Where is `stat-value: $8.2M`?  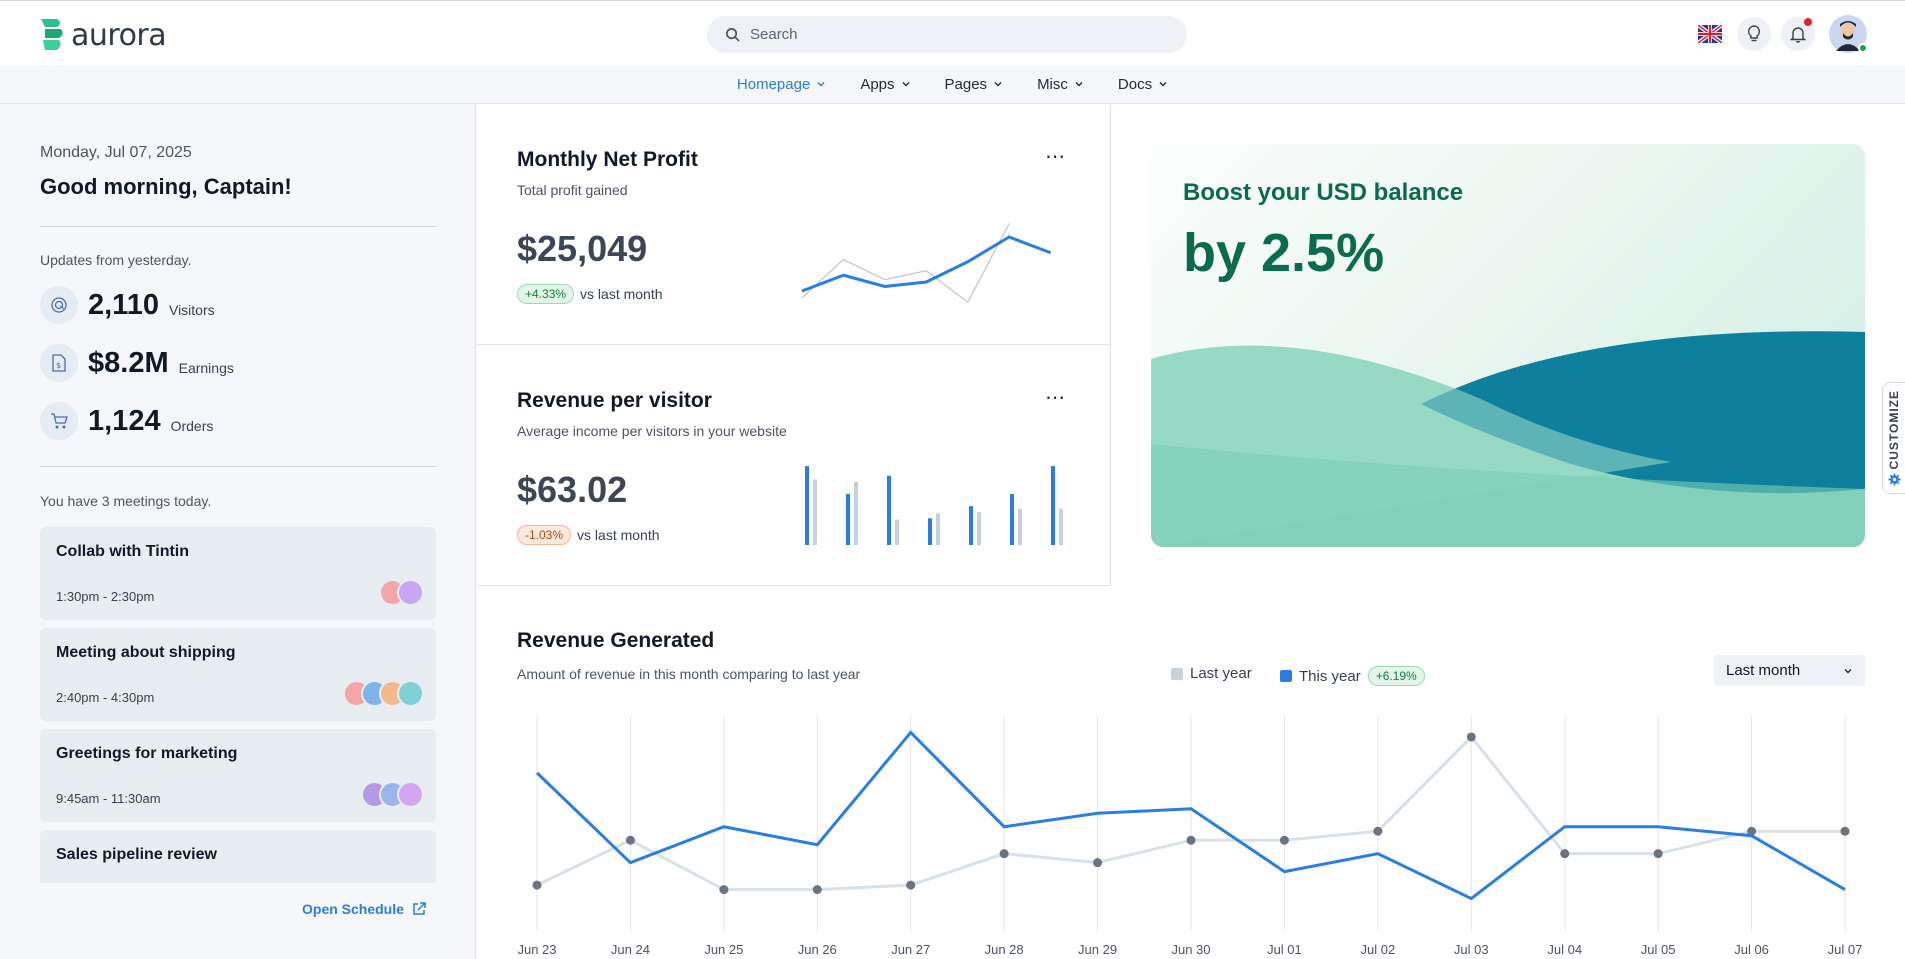
stat-value: $8.2M is located at coordinates (128, 362).